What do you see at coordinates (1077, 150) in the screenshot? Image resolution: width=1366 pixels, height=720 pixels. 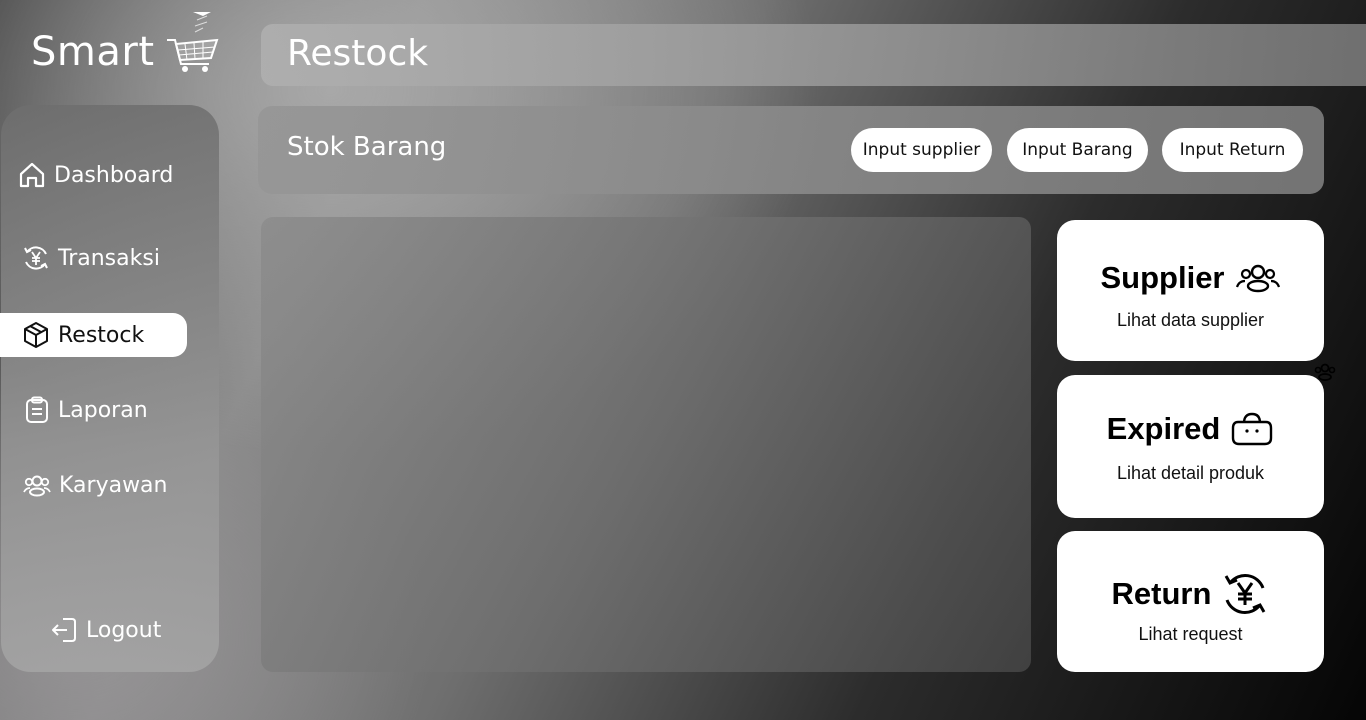 I see `input-barang-button: Input Barang` at bounding box center [1077, 150].